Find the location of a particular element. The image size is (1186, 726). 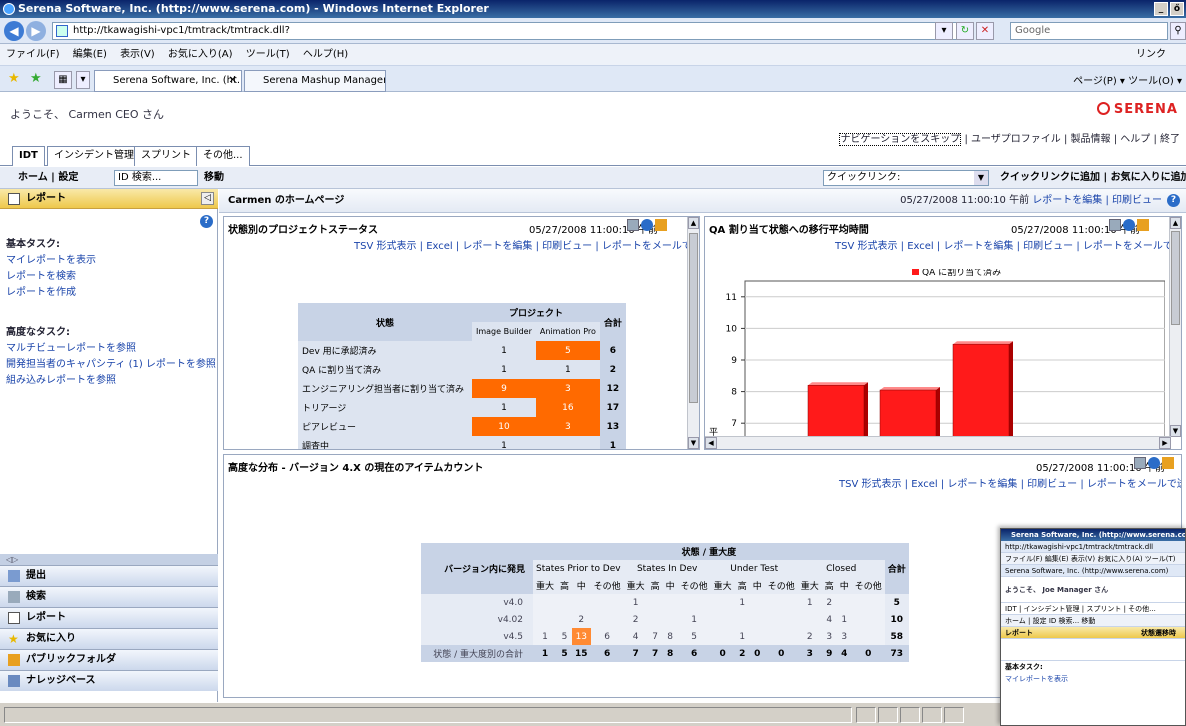

browser-tab-serena: Serena Software, Inc. (ht... ✕ is located at coordinates (168, 81).